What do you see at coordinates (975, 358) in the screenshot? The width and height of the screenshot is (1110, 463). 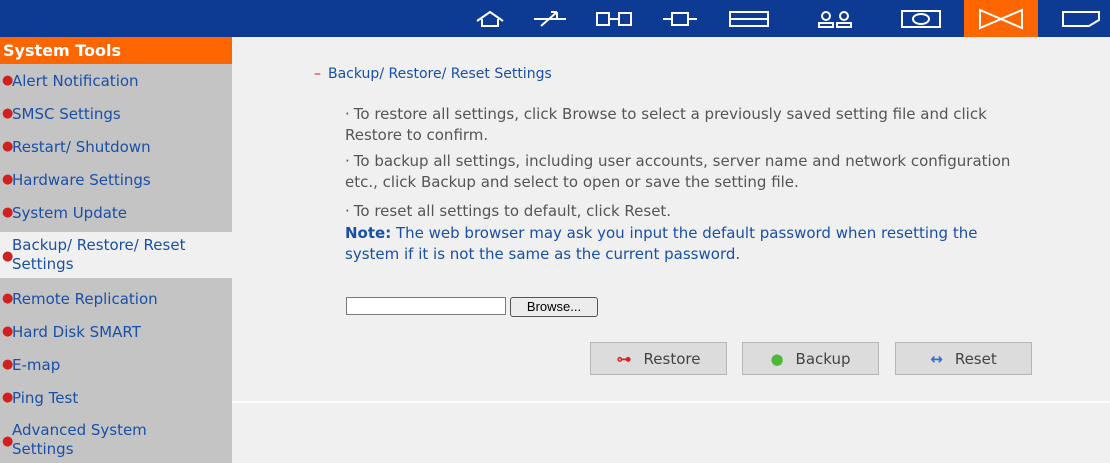 I see `reset-label: Reset` at bounding box center [975, 358].